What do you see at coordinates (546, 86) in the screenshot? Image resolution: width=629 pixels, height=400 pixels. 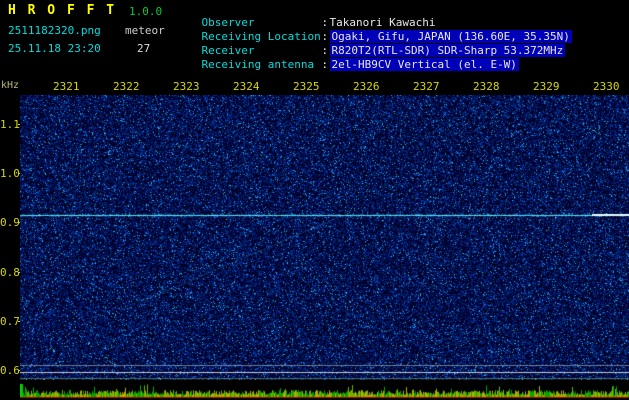 I see `time-label: 2329` at bounding box center [546, 86].